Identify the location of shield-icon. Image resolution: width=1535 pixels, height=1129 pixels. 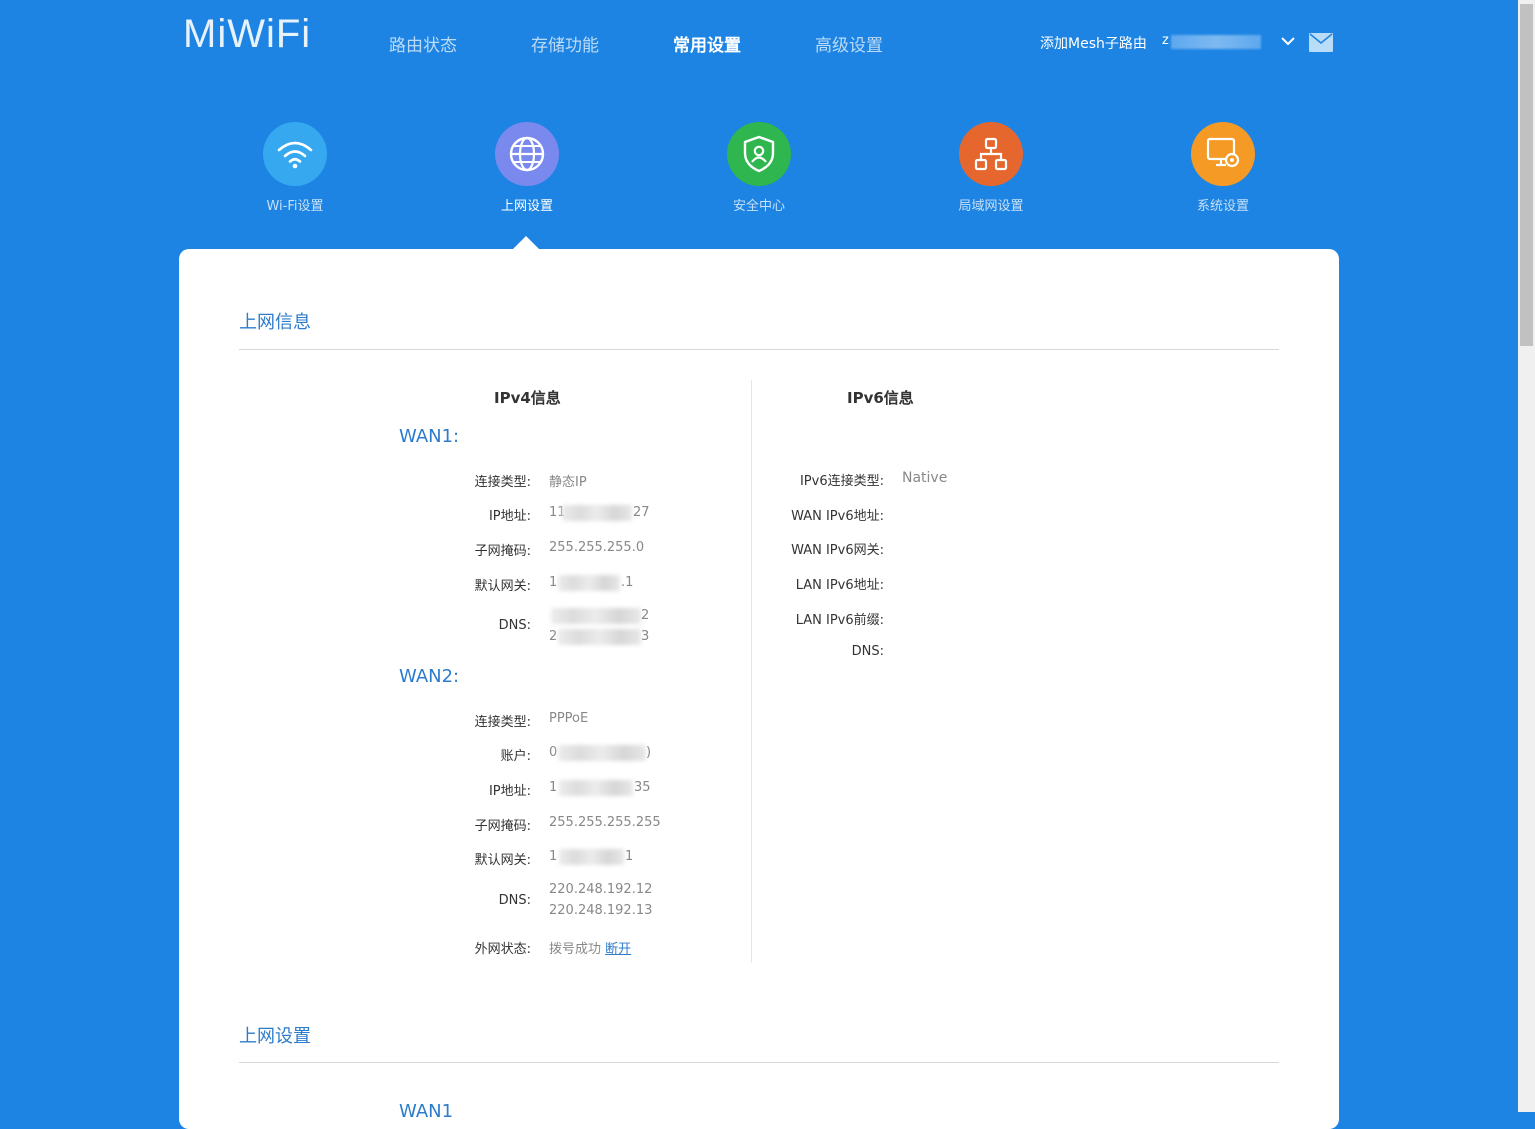
(759, 154).